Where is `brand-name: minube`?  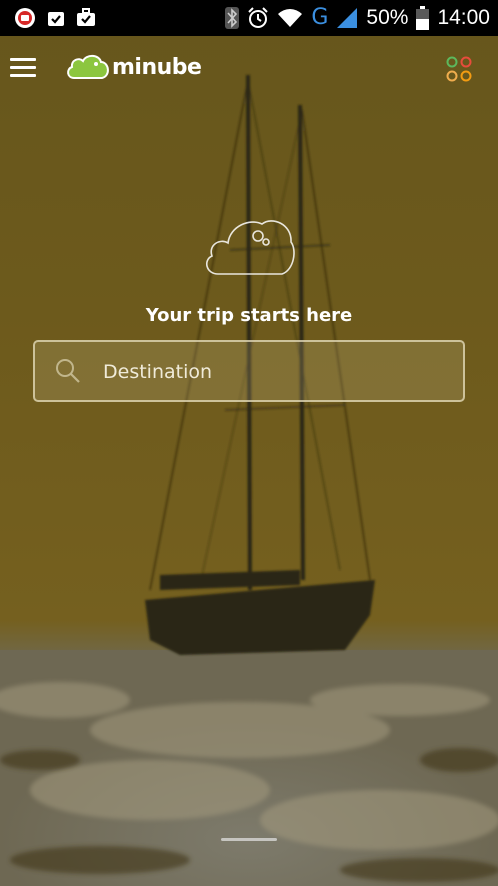 brand-name: minube is located at coordinates (157, 67).